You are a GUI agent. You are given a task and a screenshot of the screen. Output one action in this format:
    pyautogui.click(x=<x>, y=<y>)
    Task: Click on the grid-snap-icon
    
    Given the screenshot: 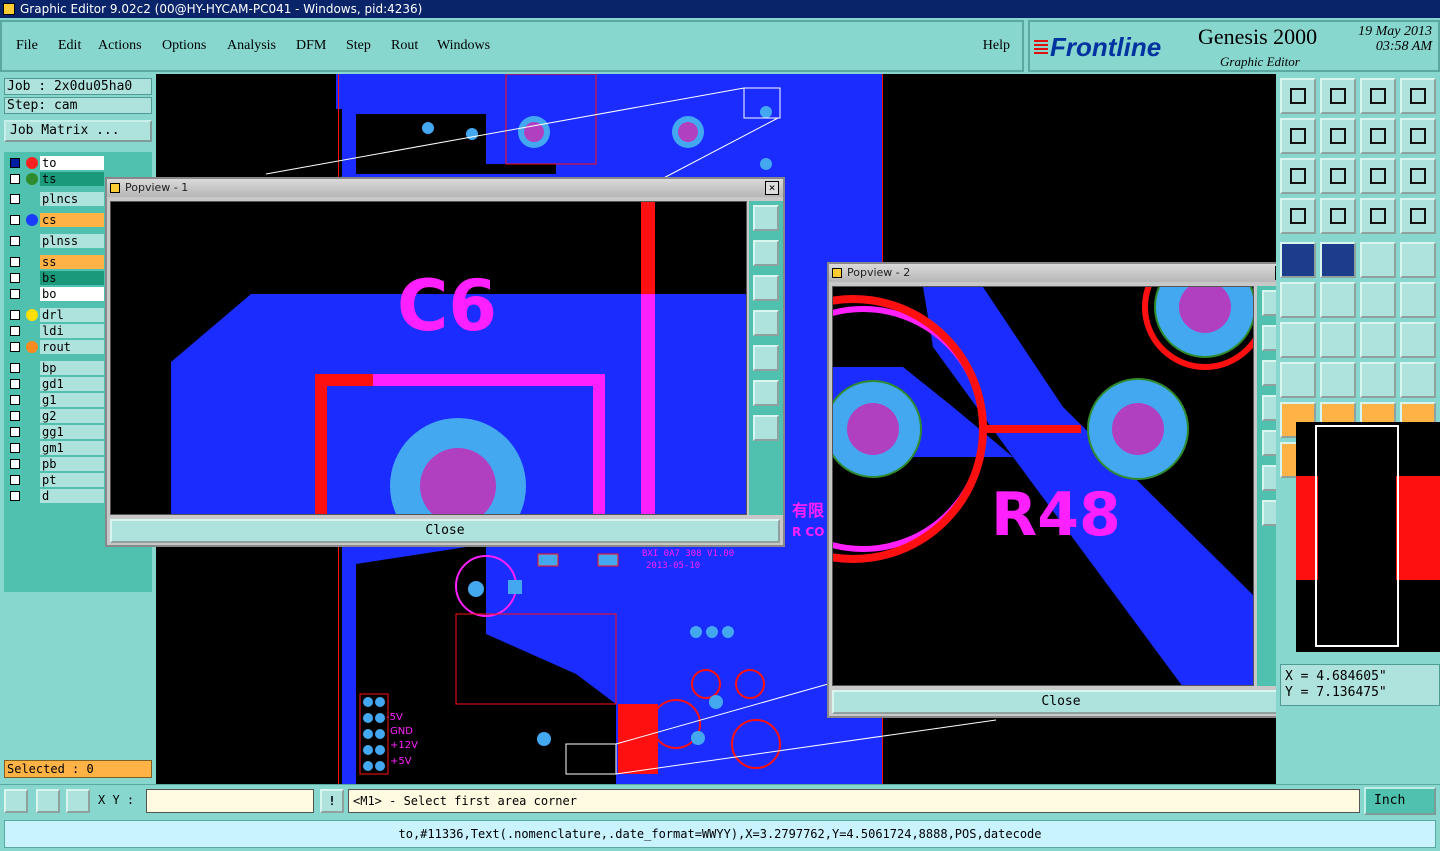 What is the action you would take?
    pyautogui.click(x=78, y=801)
    